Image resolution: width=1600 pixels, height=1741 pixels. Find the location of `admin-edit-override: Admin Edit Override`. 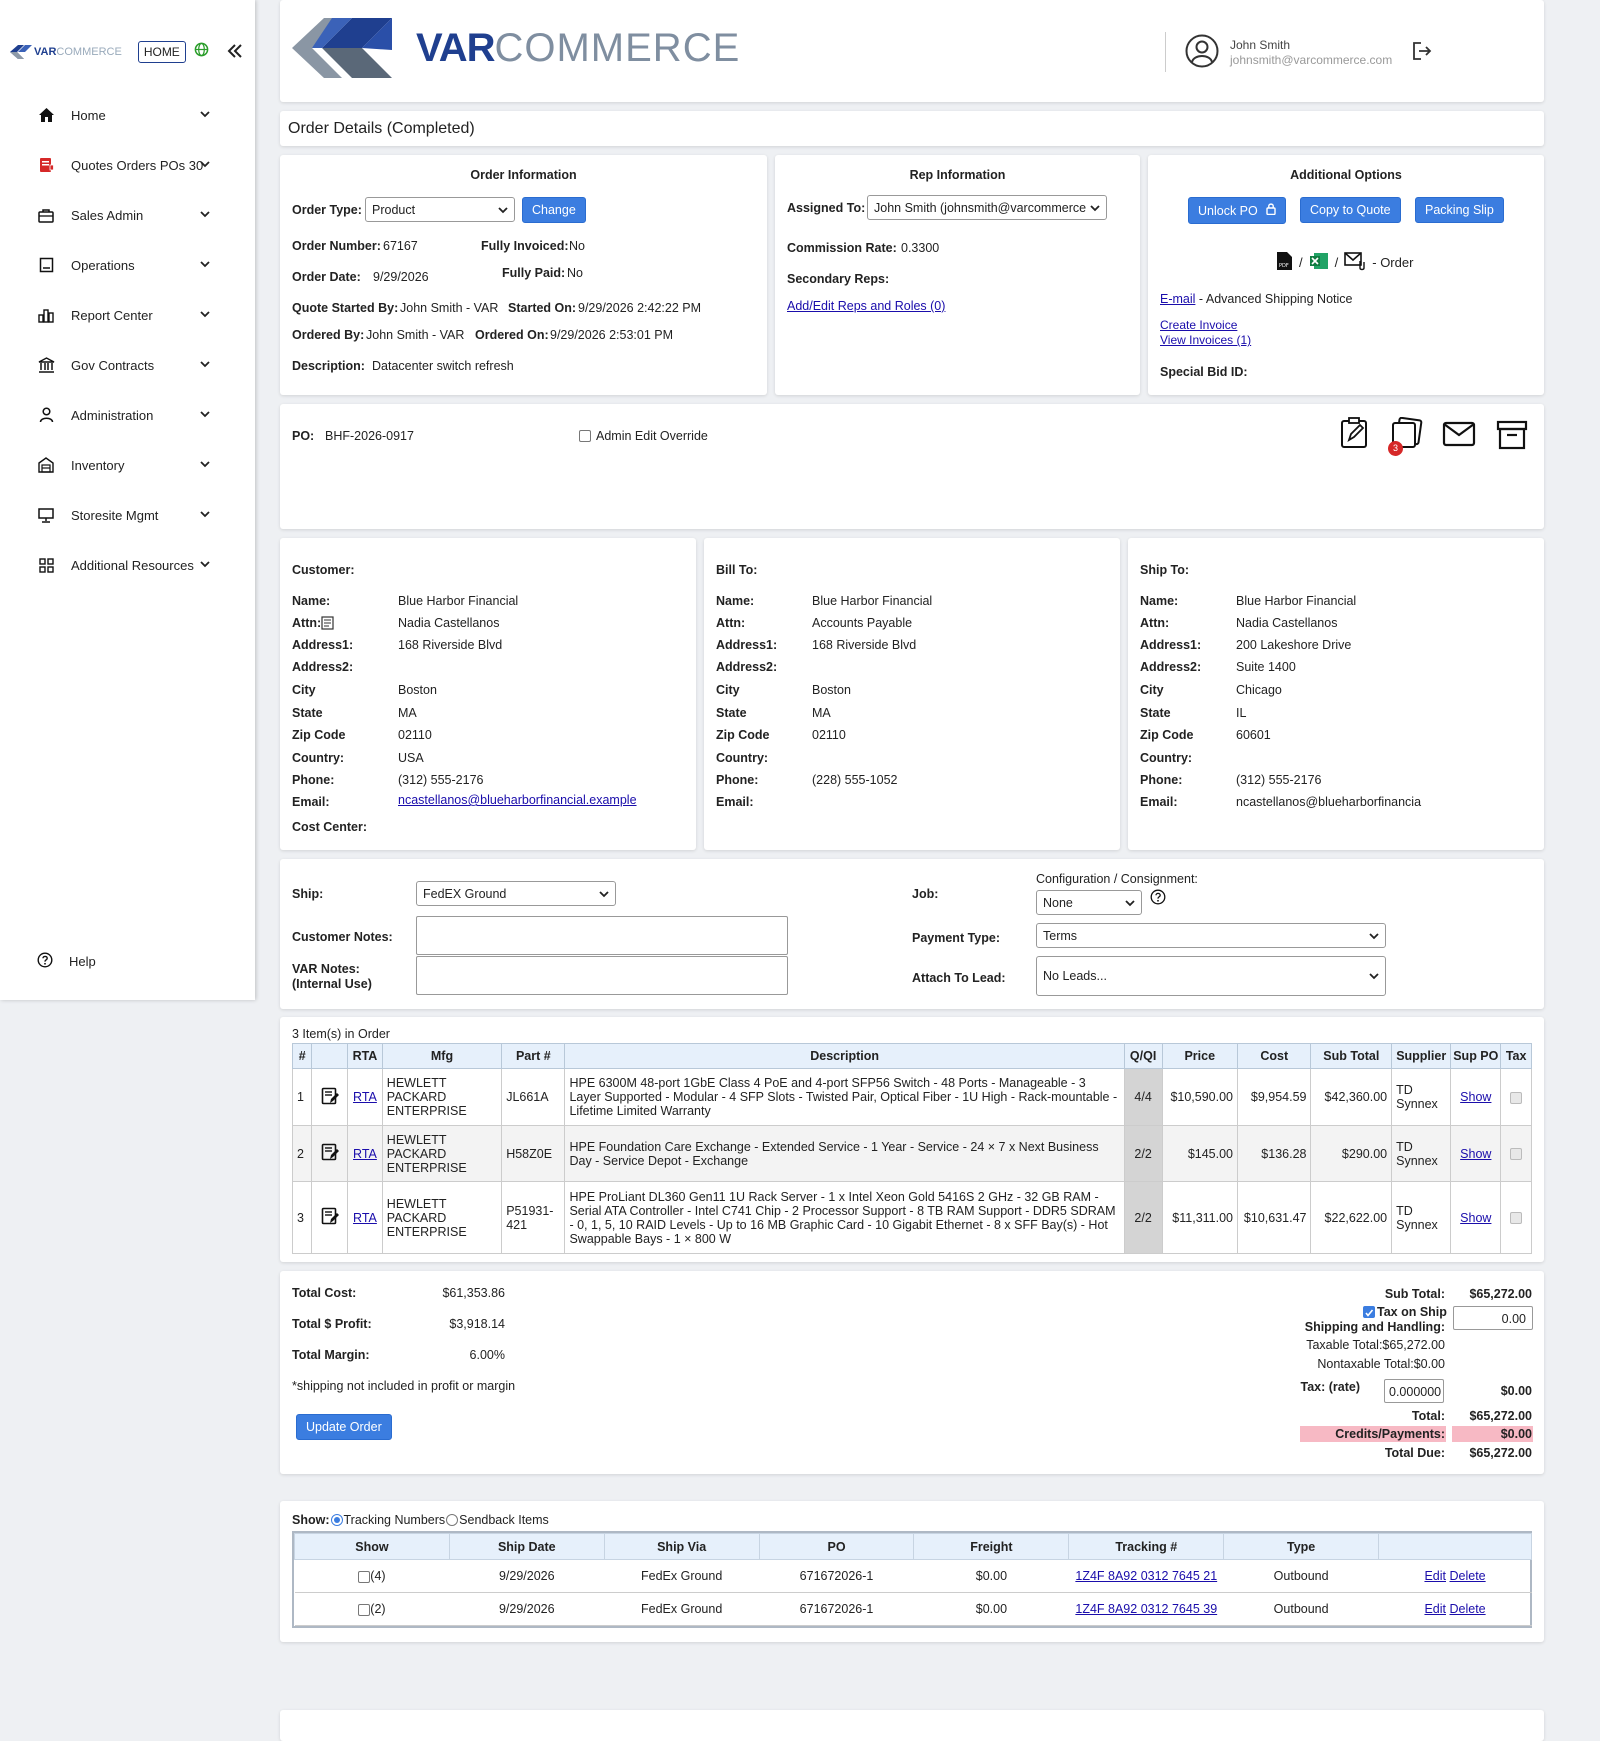

admin-edit-override: Admin Edit Override is located at coordinates (643, 436).